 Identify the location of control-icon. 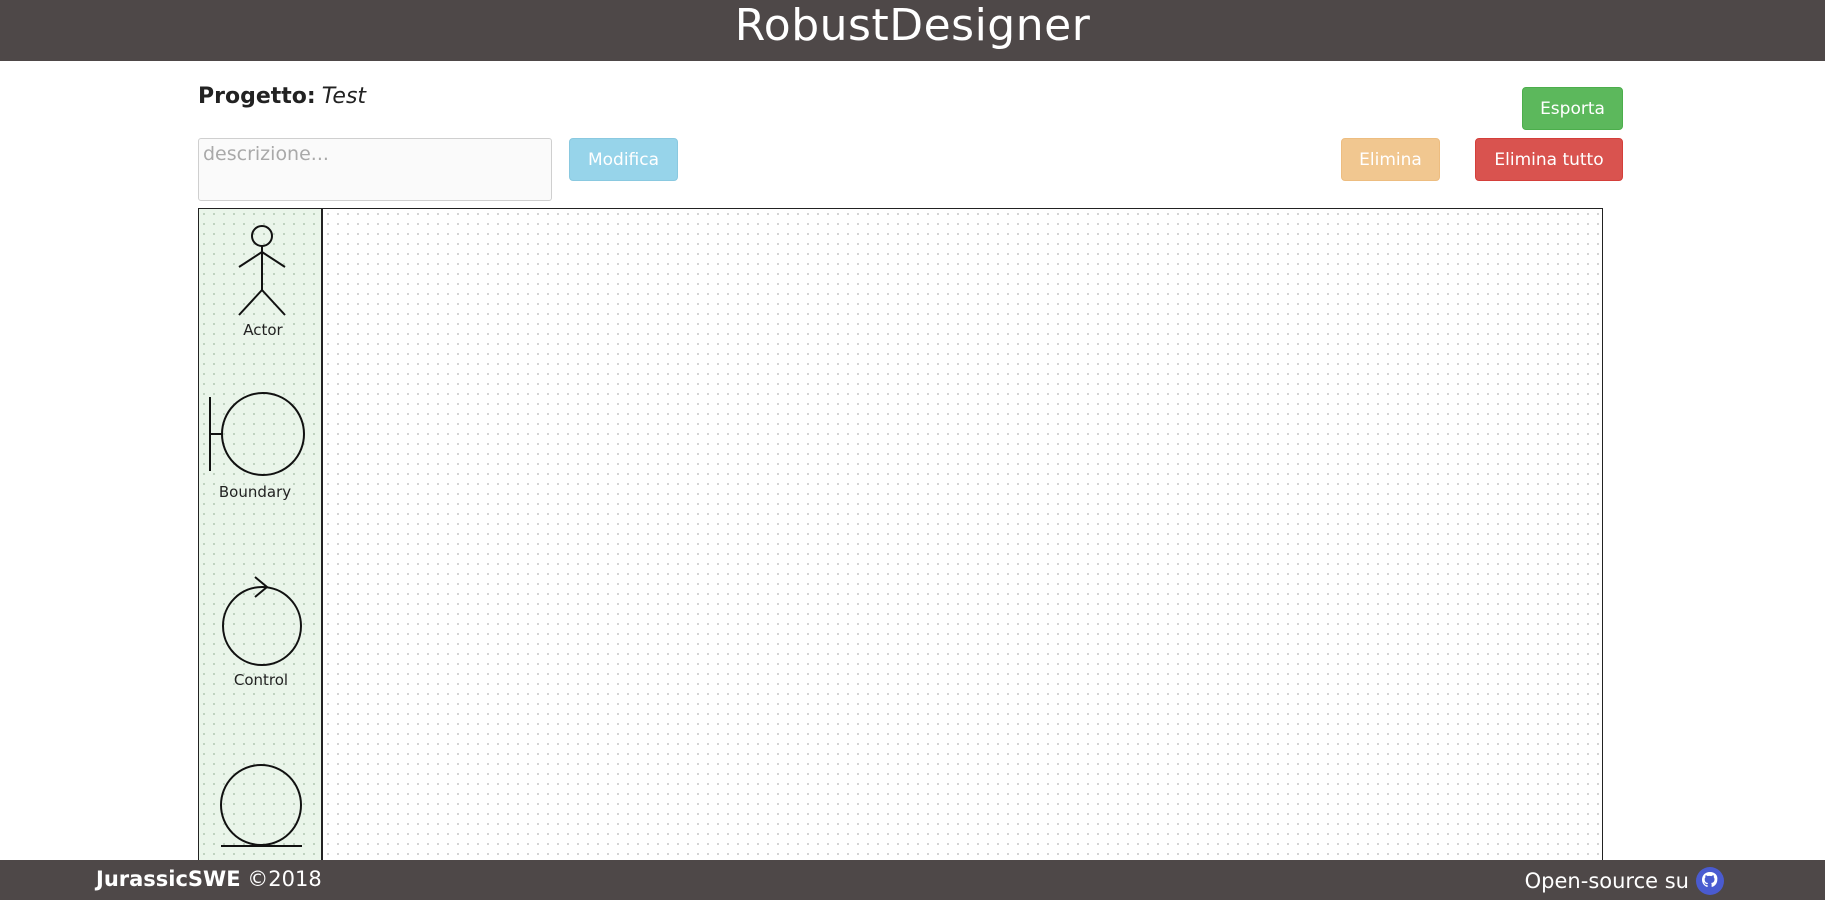
(262, 621).